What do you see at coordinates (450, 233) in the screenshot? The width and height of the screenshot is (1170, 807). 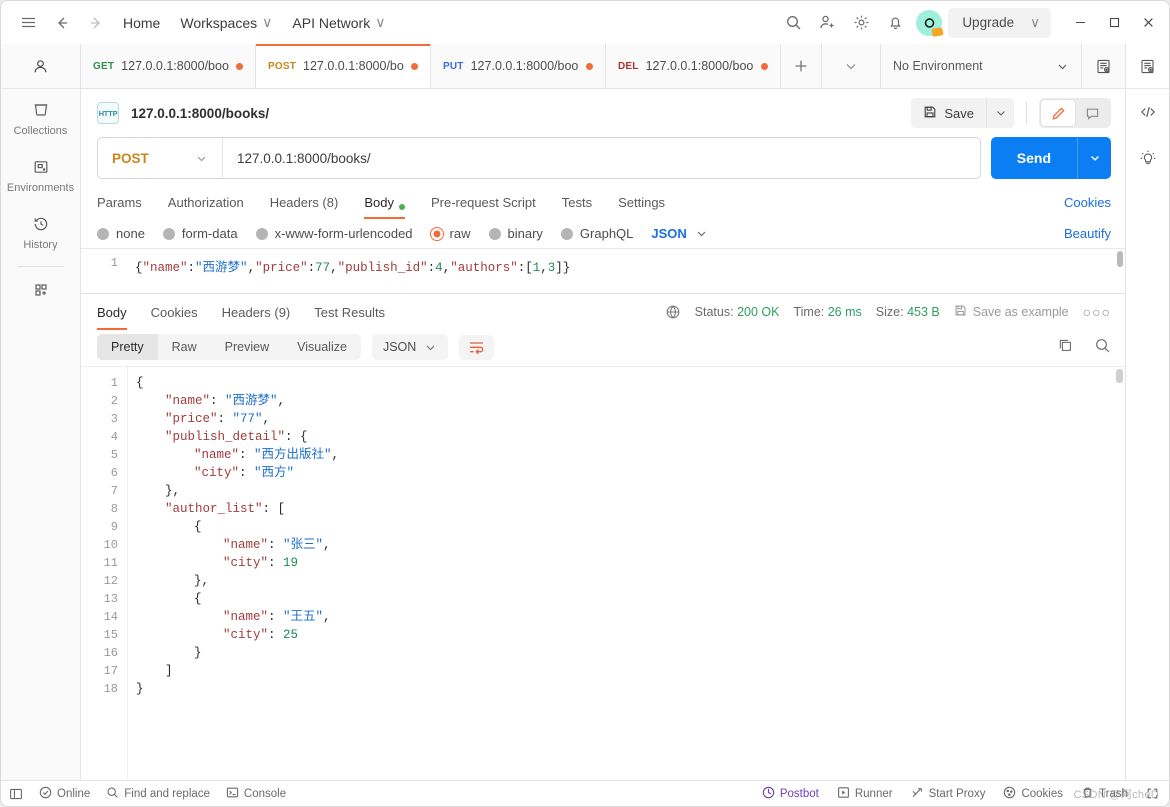 I see `body-type-raw: raw` at bounding box center [450, 233].